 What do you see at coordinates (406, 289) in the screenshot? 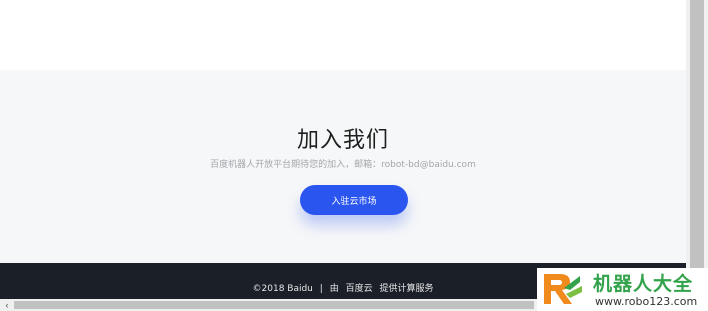
I see `footer-provider-suffix: 提供计算服务` at bounding box center [406, 289].